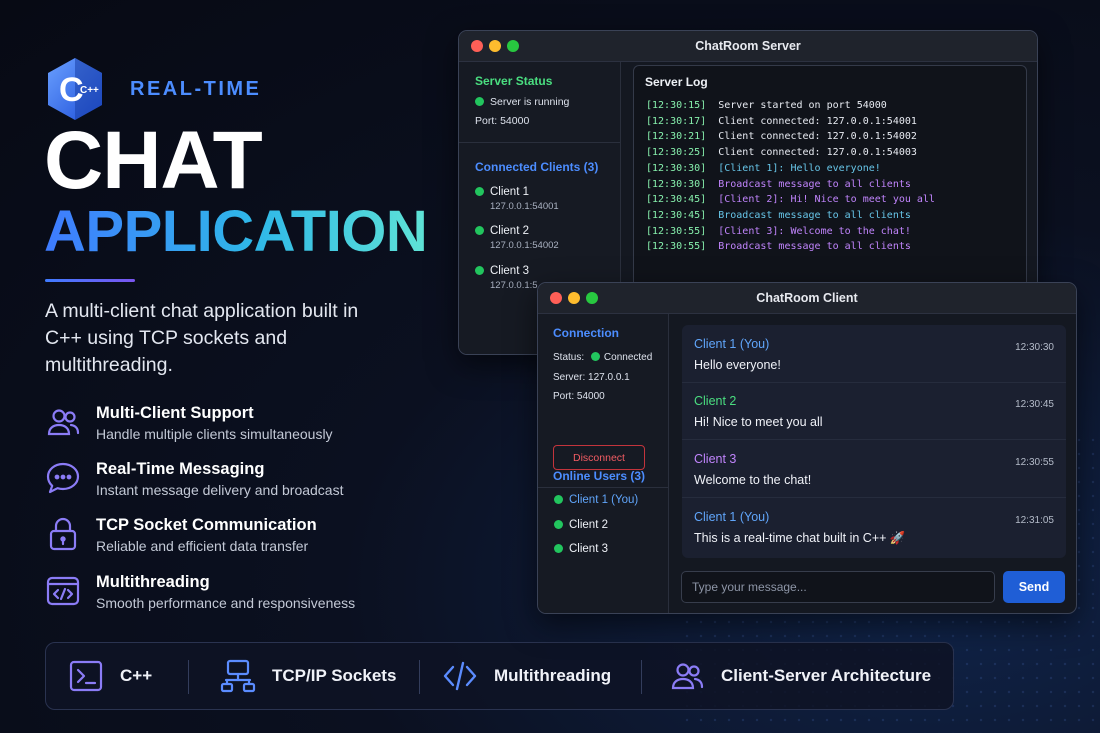  Describe the element at coordinates (676, 247) in the screenshot. I see `log-timestamp: [12:30:55]` at that location.